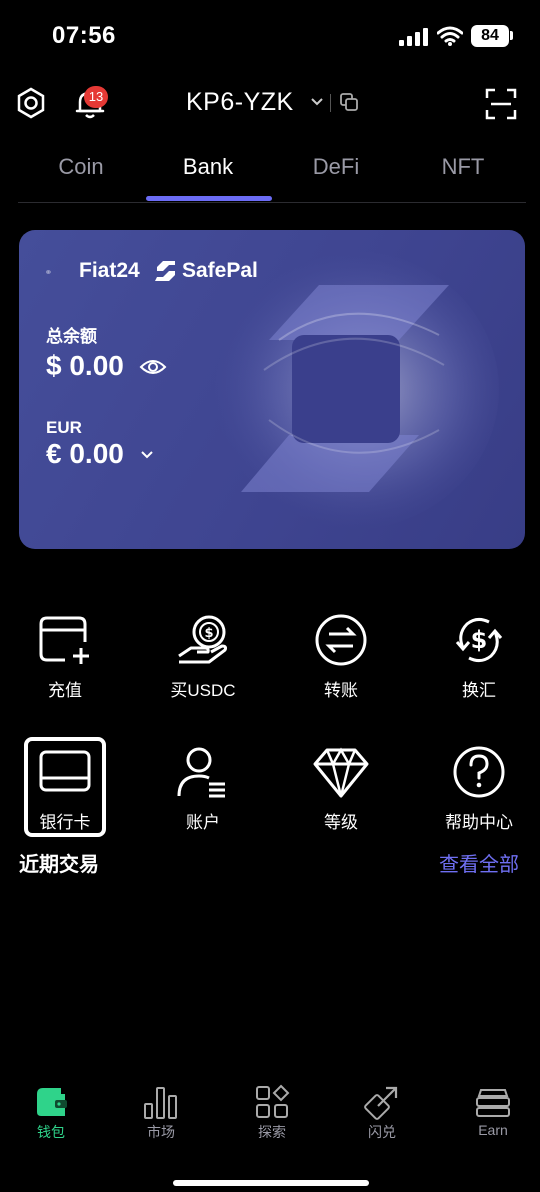 The image size is (540, 1192). I want to click on nav-earn: Earn, so click(493, 1111).